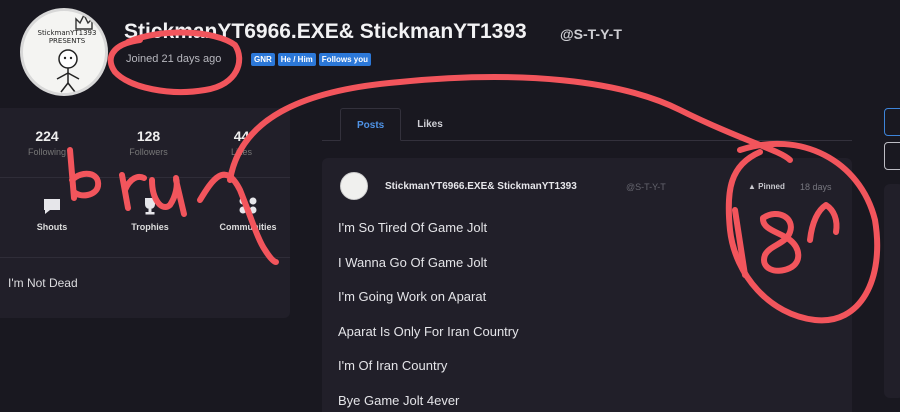 This screenshot has width=900, height=412. What do you see at coordinates (345, 59) in the screenshot?
I see `badge-follows-you: Follows you` at bounding box center [345, 59].